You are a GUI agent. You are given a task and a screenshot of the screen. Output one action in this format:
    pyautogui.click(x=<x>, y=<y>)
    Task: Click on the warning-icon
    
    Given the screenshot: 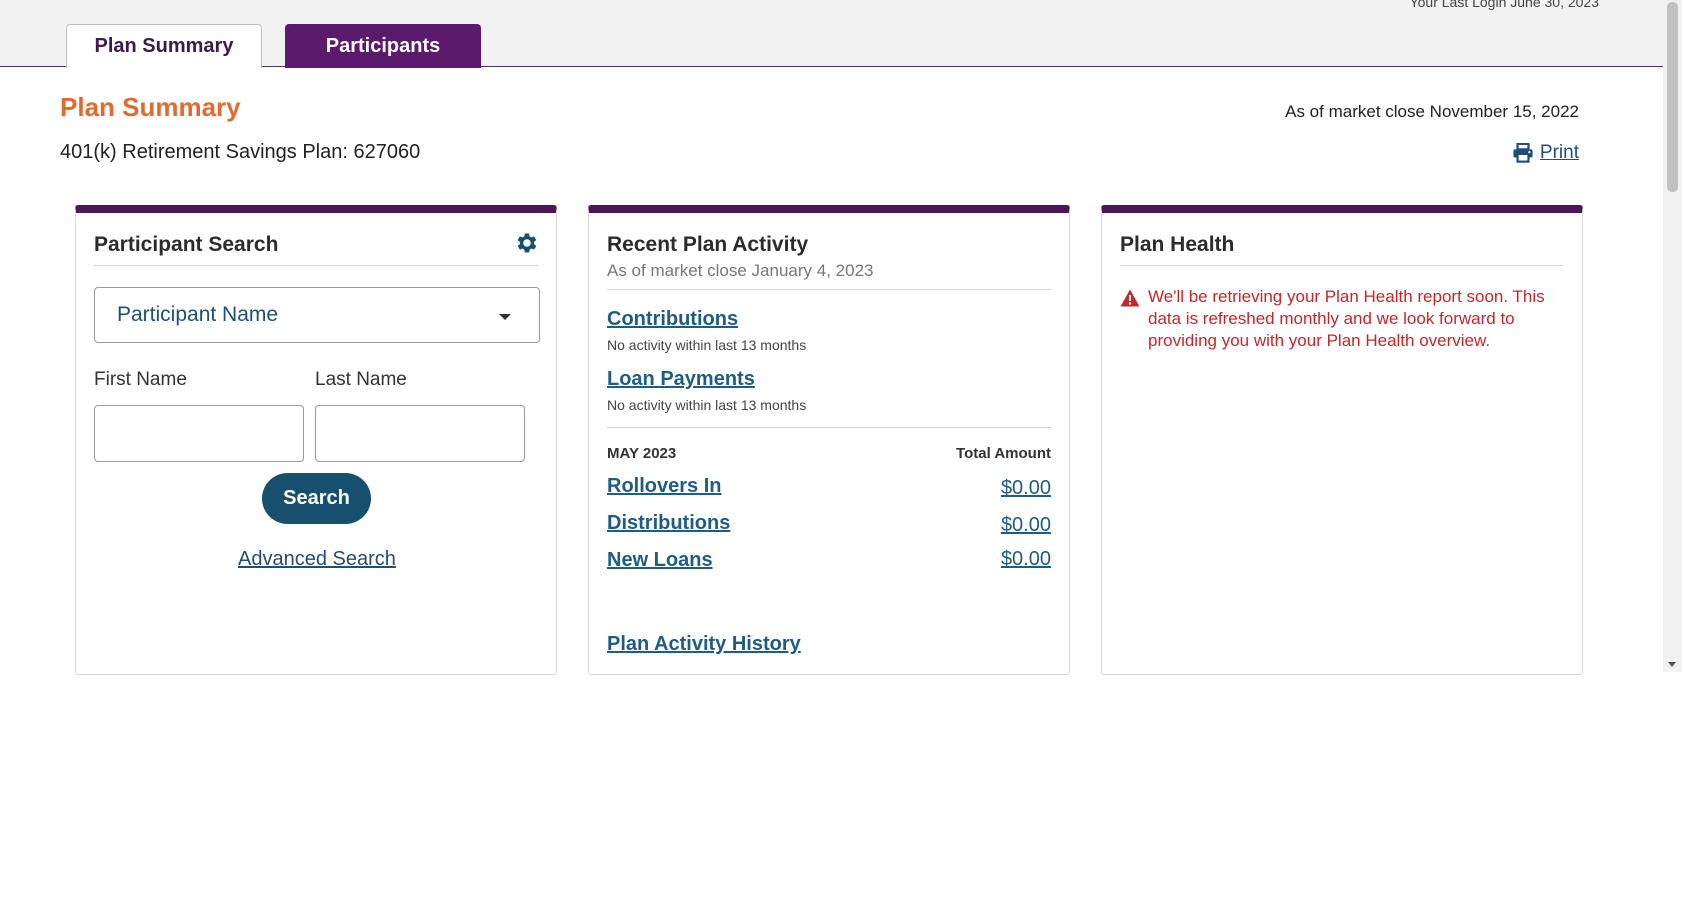 What is the action you would take?
    pyautogui.click(x=1130, y=298)
    